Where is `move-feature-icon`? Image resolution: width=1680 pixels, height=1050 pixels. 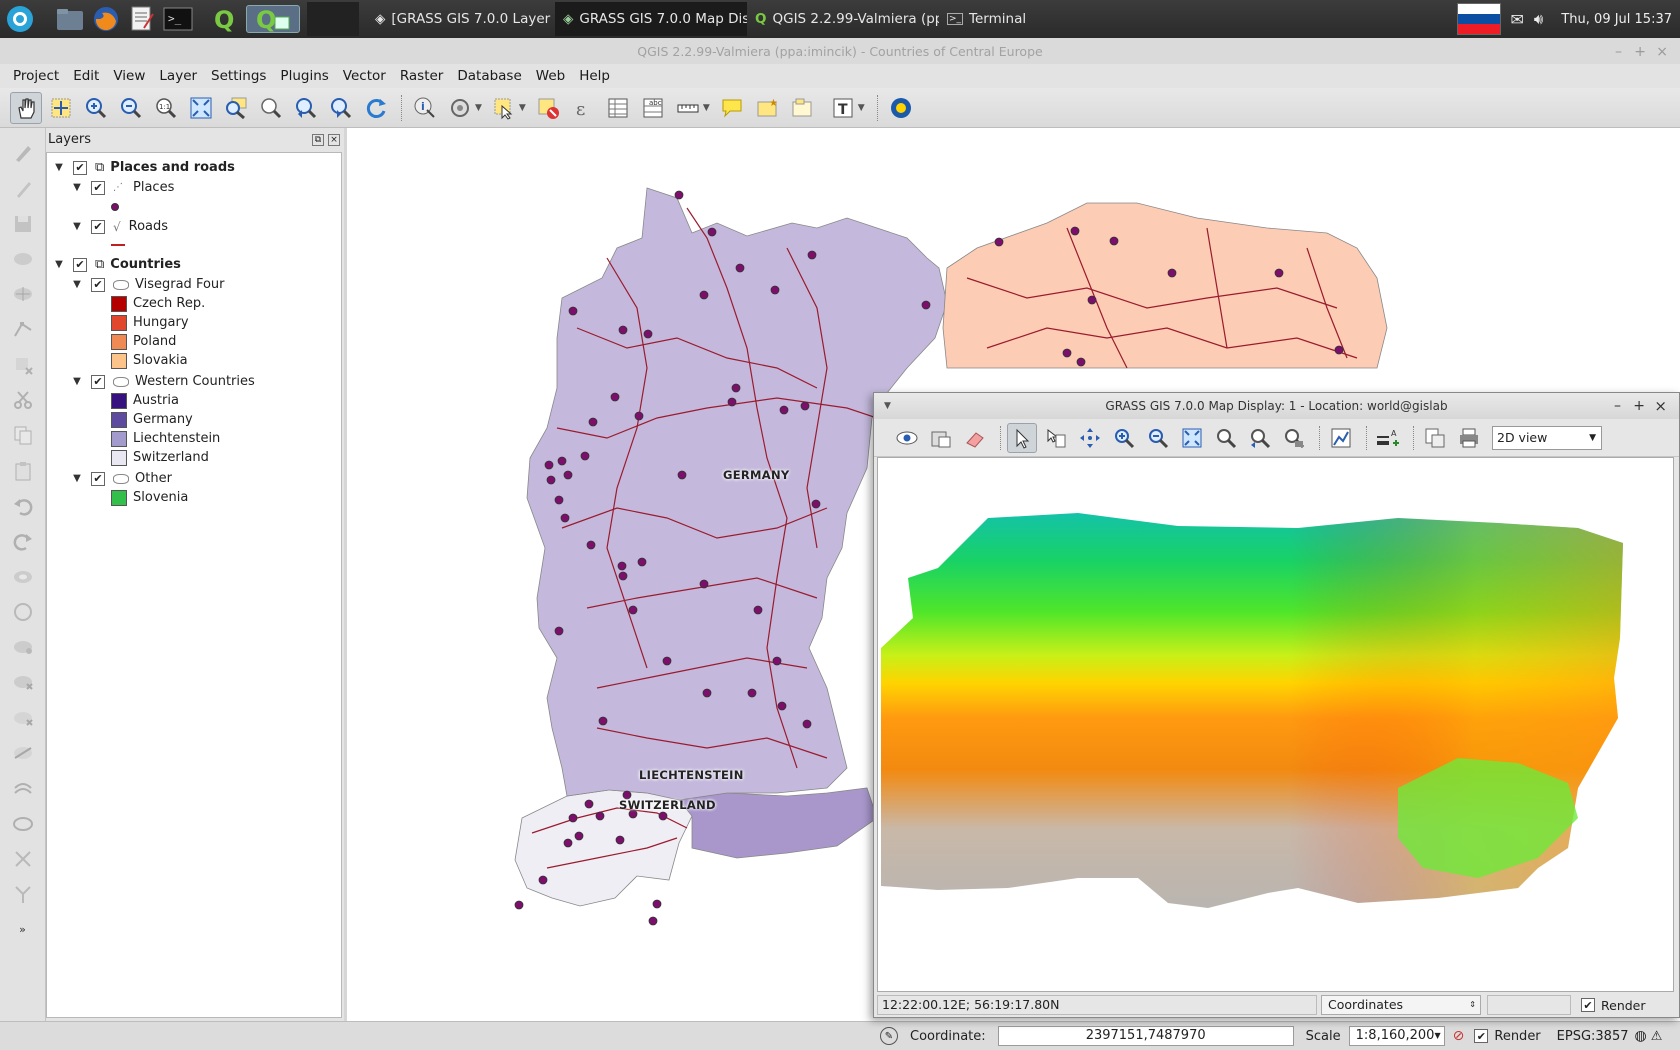
move-feature-icon is located at coordinates (23, 294).